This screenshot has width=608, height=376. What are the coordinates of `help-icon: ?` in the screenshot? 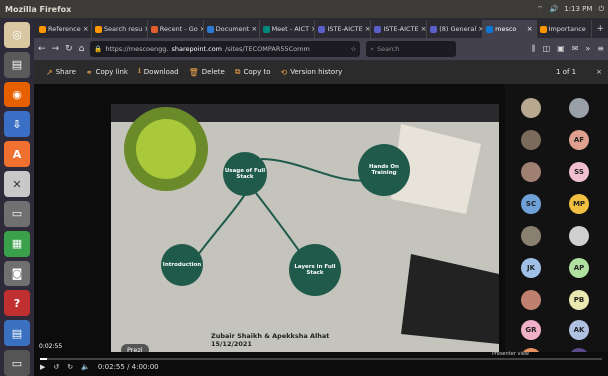 It's located at (17, 303).